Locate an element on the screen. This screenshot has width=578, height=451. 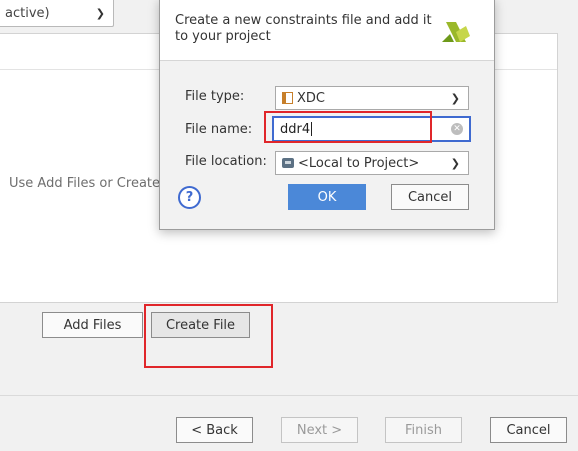
ok-button: OK is located at coordinates (327, 197).